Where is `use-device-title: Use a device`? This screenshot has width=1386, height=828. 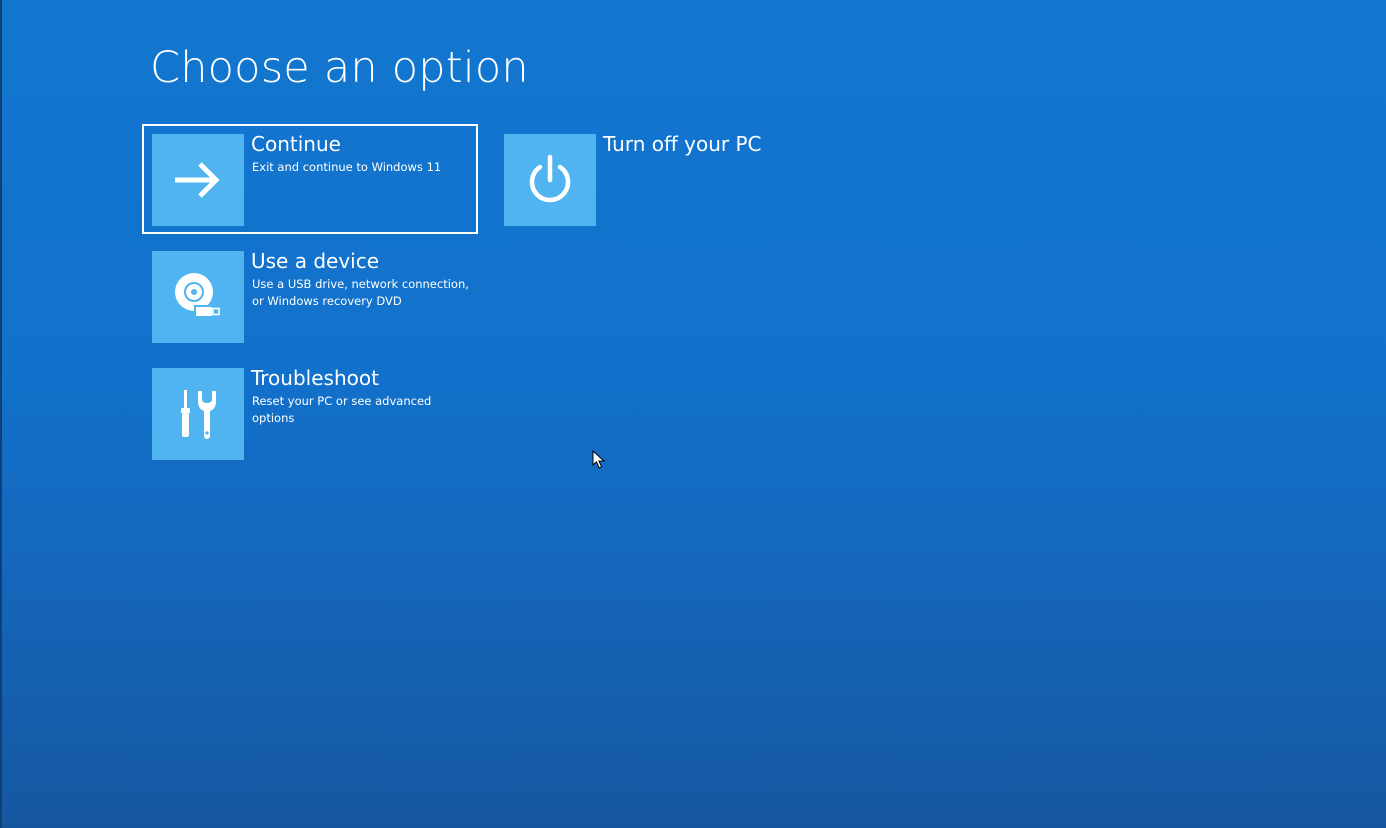 use-device-title: Use a device is located at coordinates (315, 261).